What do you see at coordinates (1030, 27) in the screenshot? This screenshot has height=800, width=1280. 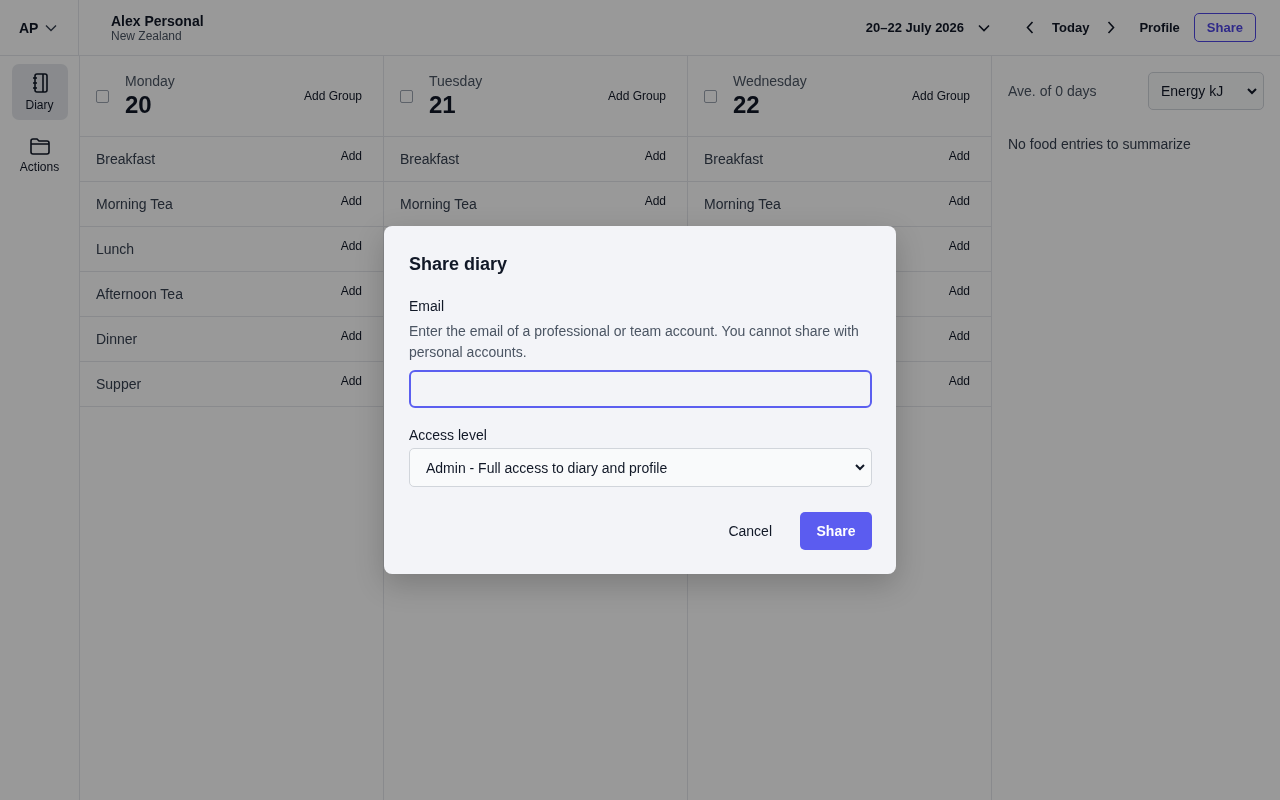 I see `previous-icon` at bounding box center [1030, 27].